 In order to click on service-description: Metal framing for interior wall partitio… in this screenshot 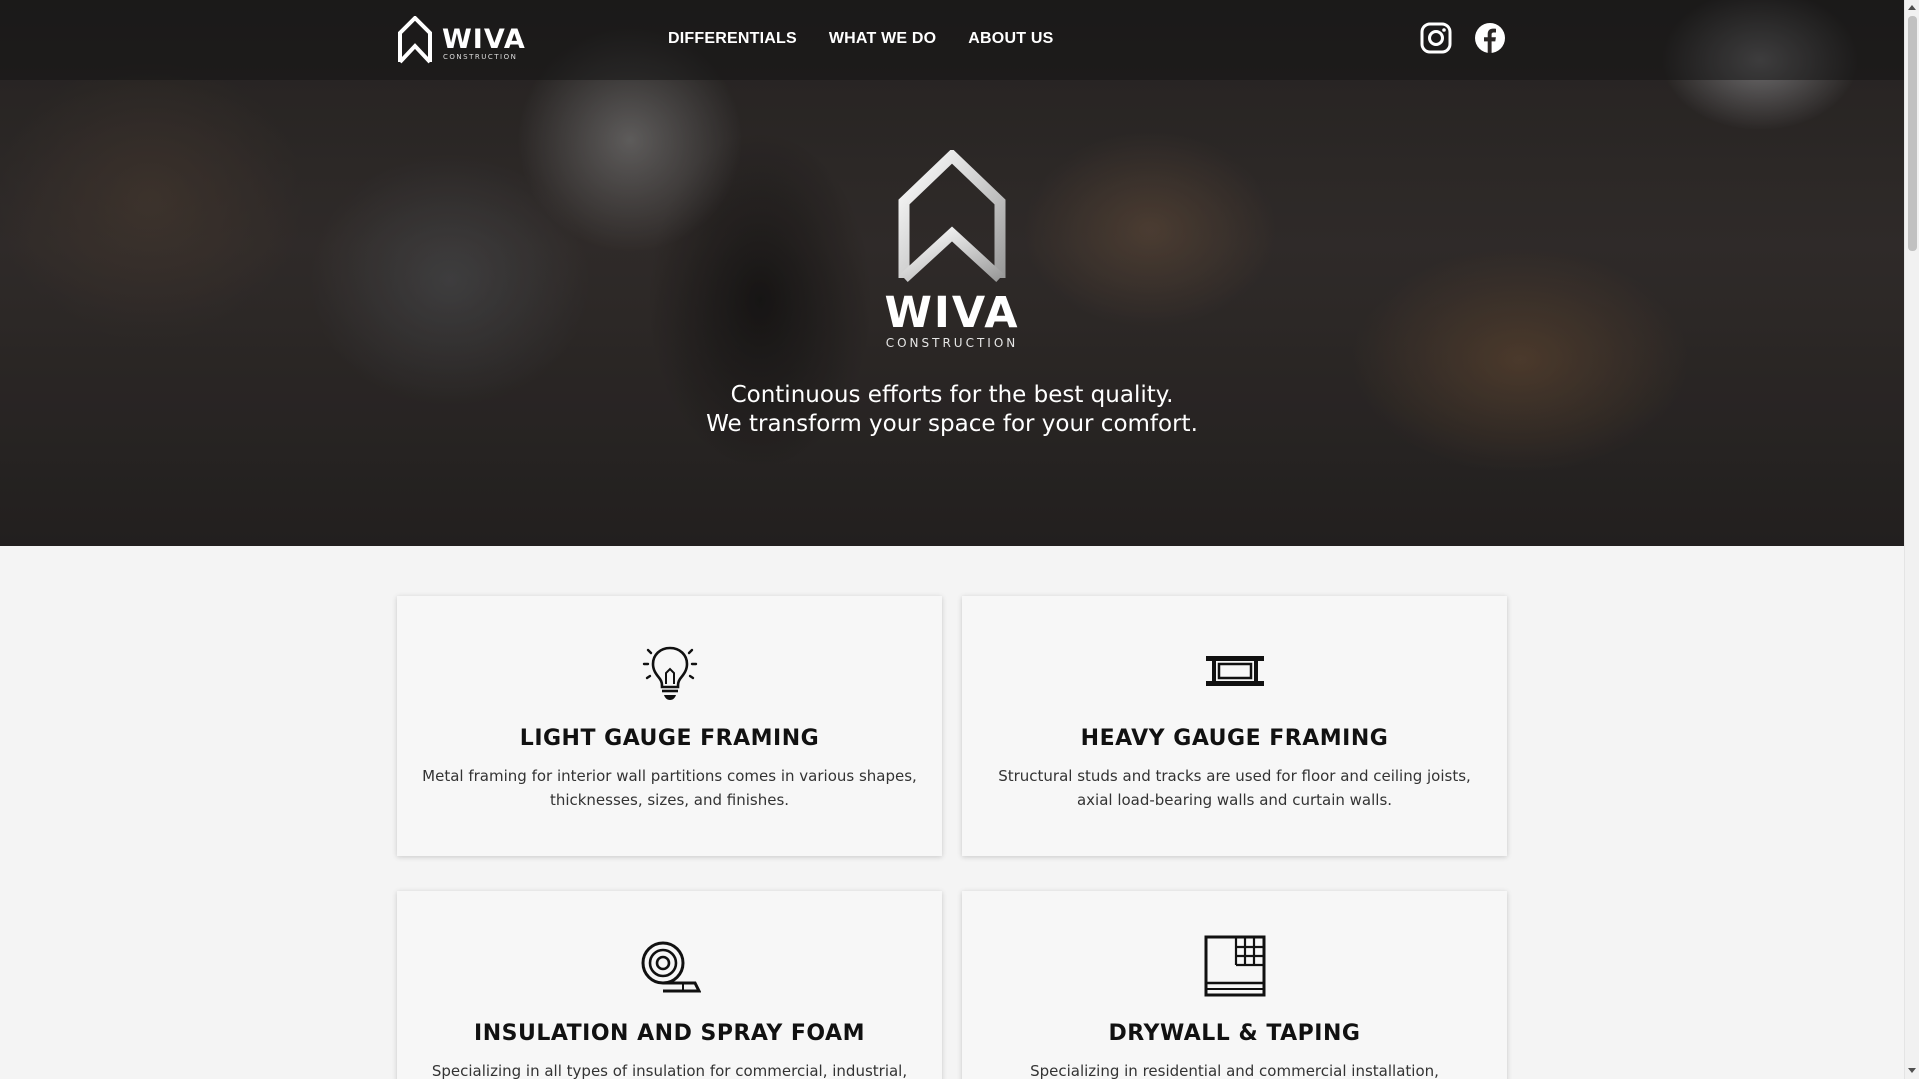, I will do `click(669, 788)`.